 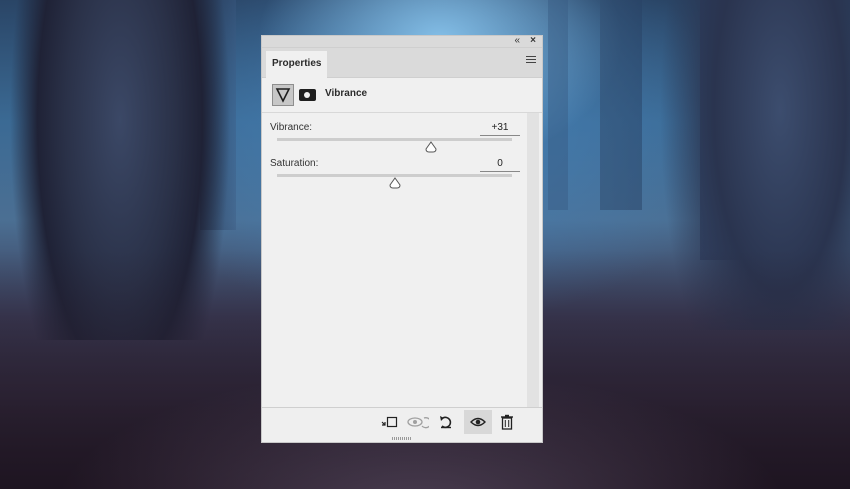 I want to click on reset-button, so click(x=446, y=422).